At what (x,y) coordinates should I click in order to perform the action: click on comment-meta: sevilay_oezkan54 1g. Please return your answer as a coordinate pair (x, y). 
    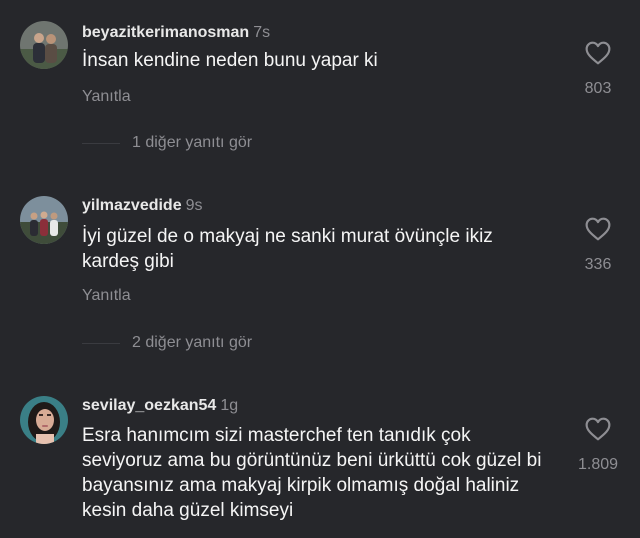
    Looking at the image, I should click on (160, 406).